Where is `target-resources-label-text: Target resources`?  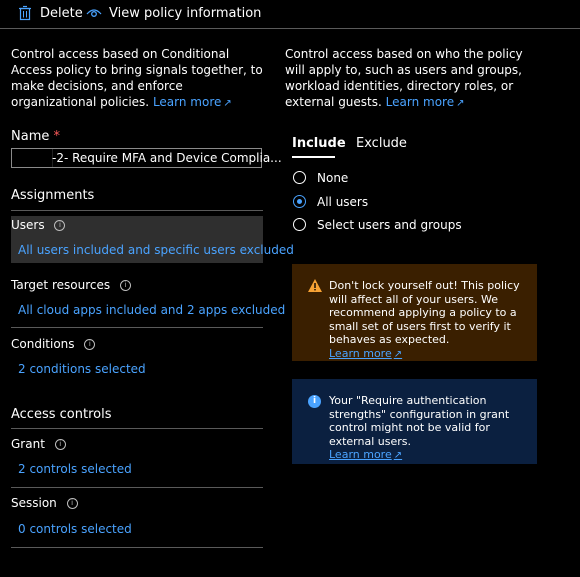
target-resources-label-text: Target resources is located at coordinates (61, 285).